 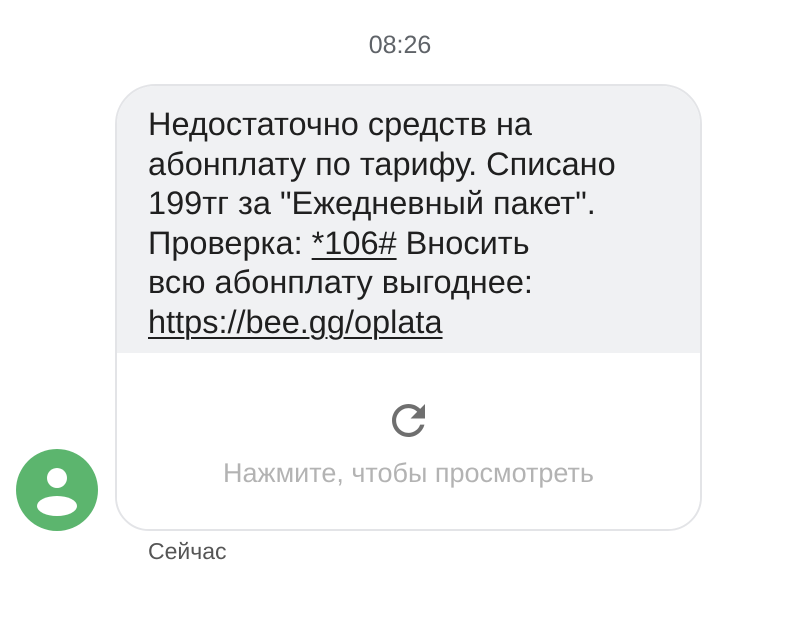 I want to click on sent-status: Сейчас, so click(x=187, y=551).